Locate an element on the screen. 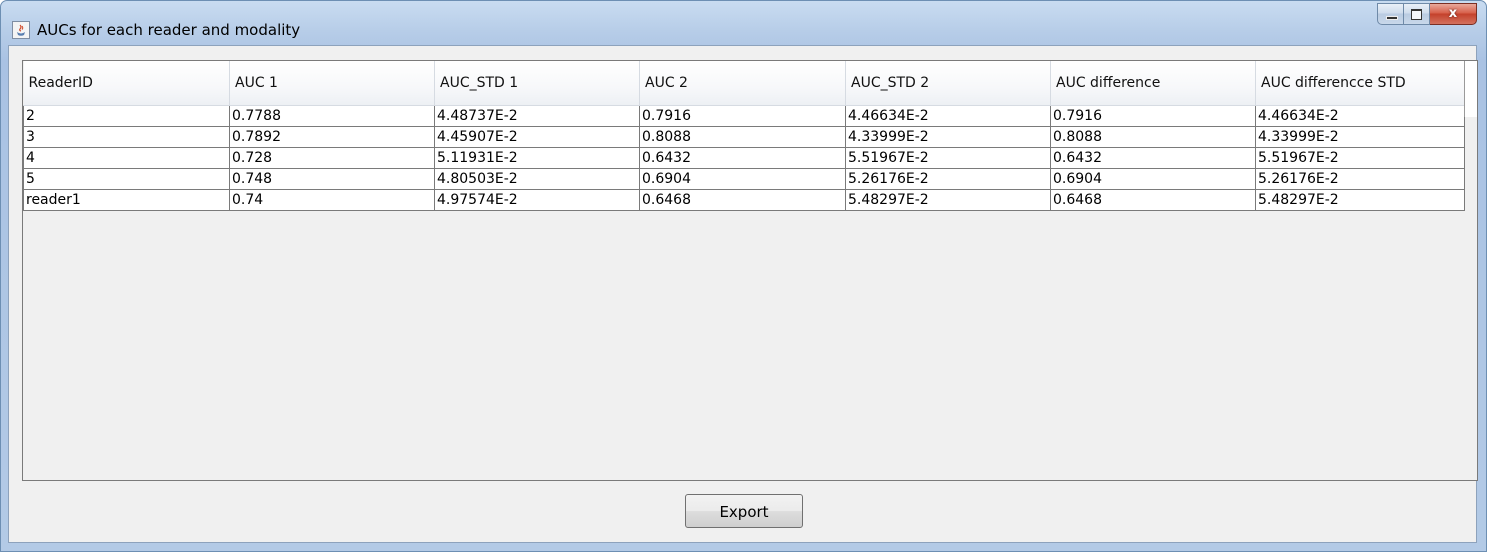 This screenshot has height=552, width=1487. table-cell: 0.7892 is located at coordinates (332, 137).